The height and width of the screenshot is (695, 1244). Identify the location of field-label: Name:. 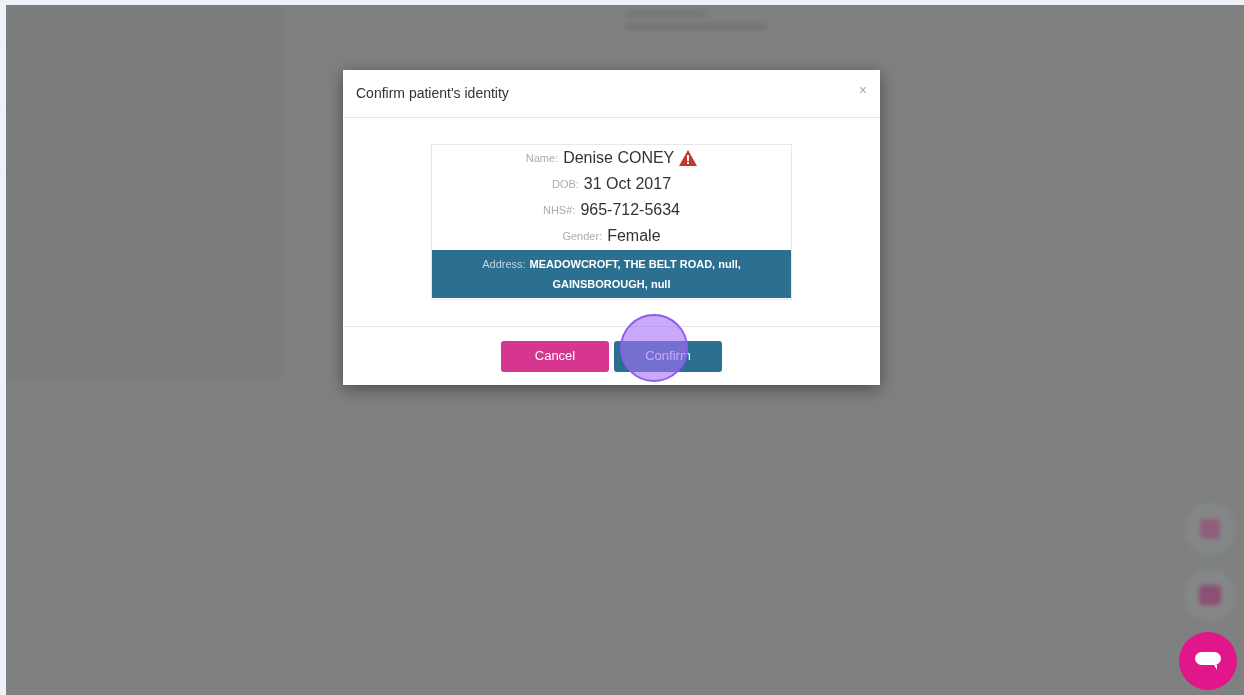
(542, 158).